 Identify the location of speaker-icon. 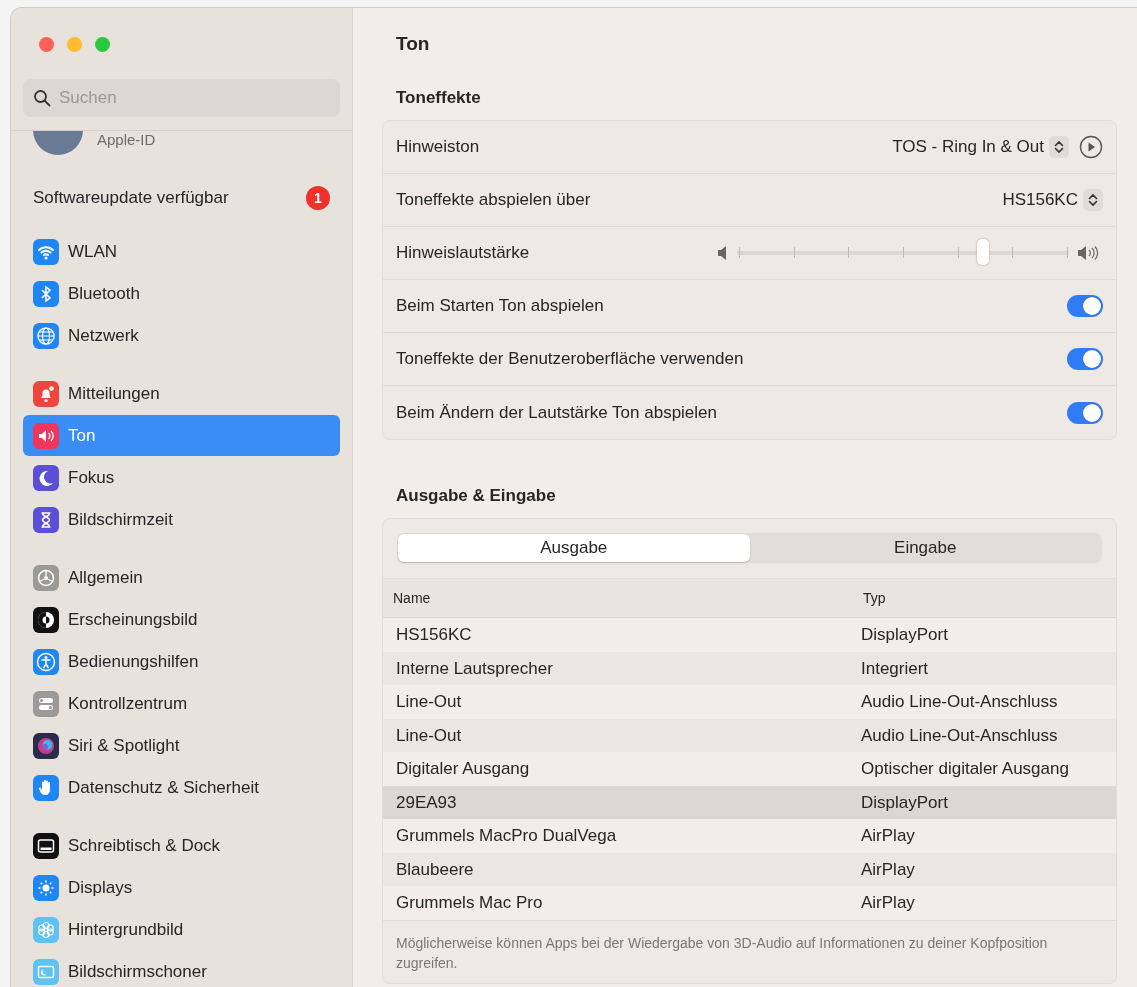
(46, 435).